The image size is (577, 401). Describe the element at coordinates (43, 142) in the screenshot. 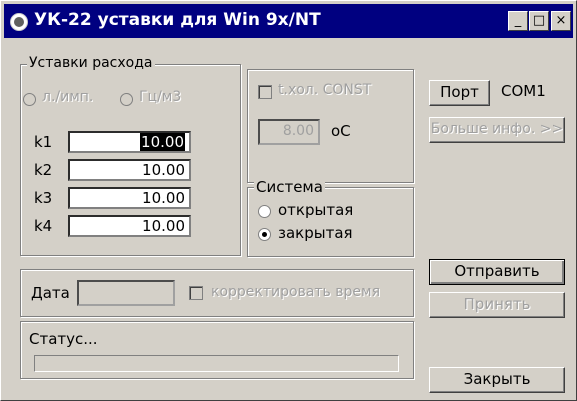

I see `k1-label: k1` at that location.